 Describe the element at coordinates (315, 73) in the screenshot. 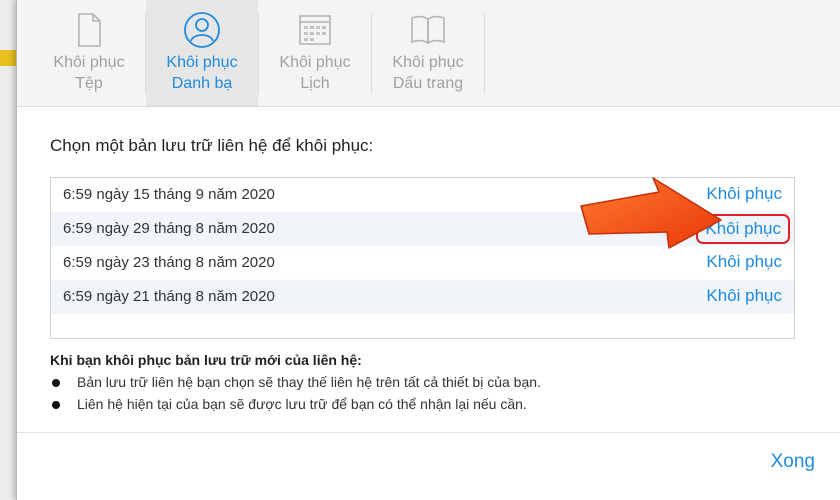

I see `tab-label: Khôi phục Lịch` at that location.